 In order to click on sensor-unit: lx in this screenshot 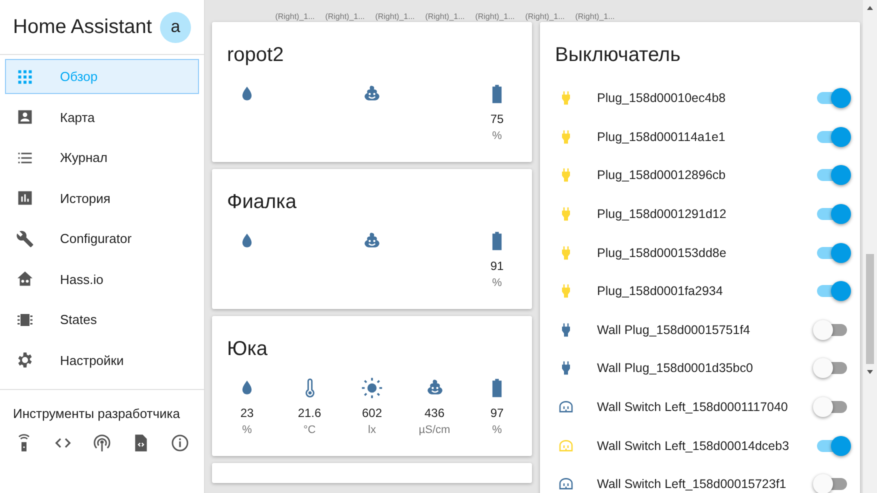, I will do `click(372, 430)`.